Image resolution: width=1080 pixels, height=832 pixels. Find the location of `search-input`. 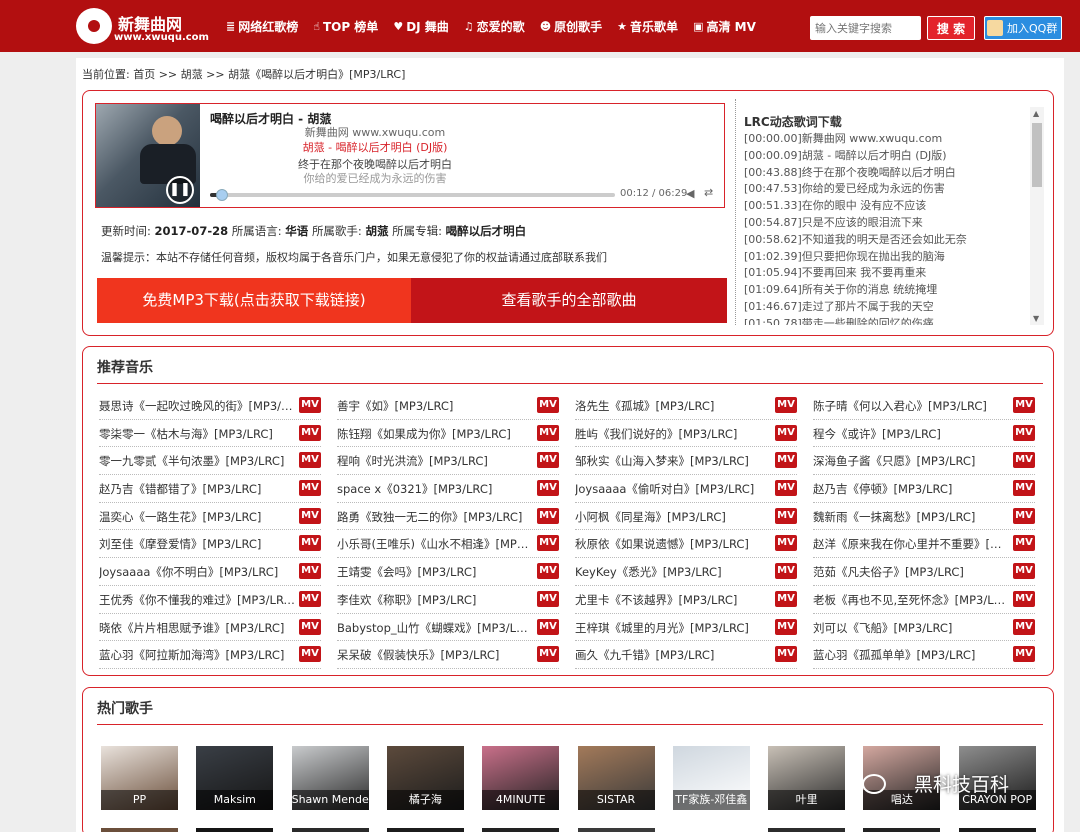

search-input is located at coordinates (865, 28).